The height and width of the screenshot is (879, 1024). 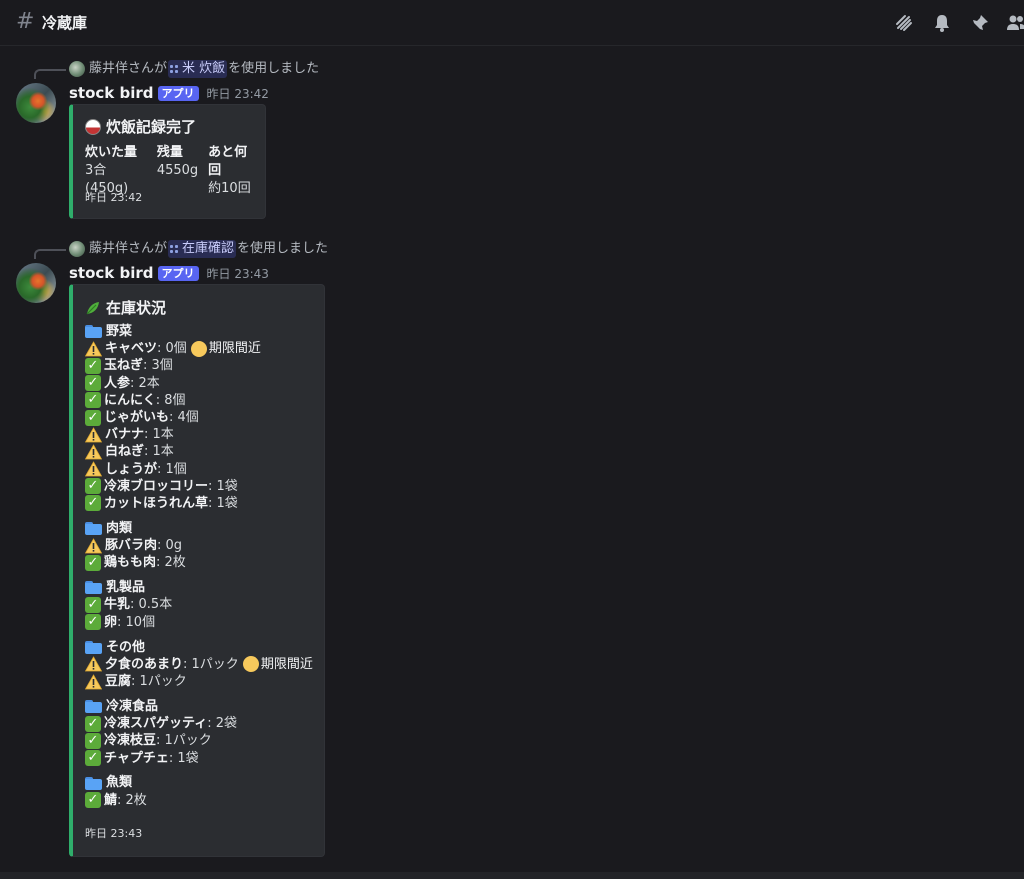 I want to click on item-name: 冷凍スパゲッティ, so click(x=156, y=724).